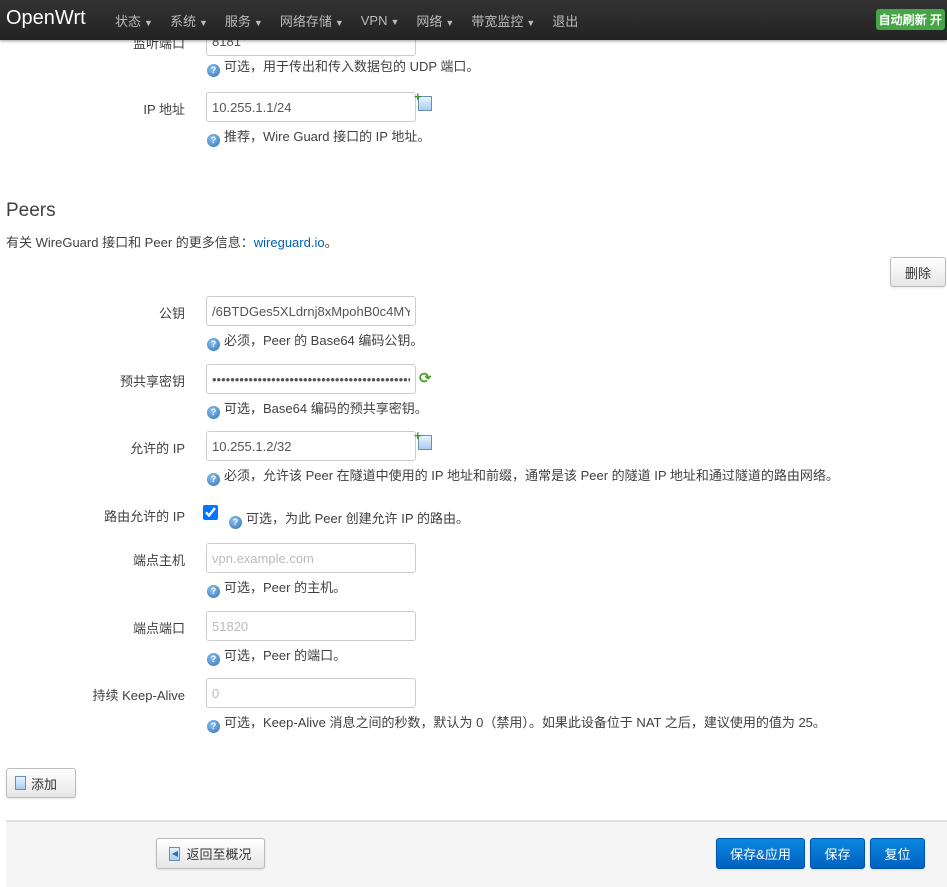 The width and height of the screenshot is (947, 887). What do you see at coordinates (289, 242) in the screenshot?
I see `wireguard-link: wireguard.io` at bounding box center [289, 242].